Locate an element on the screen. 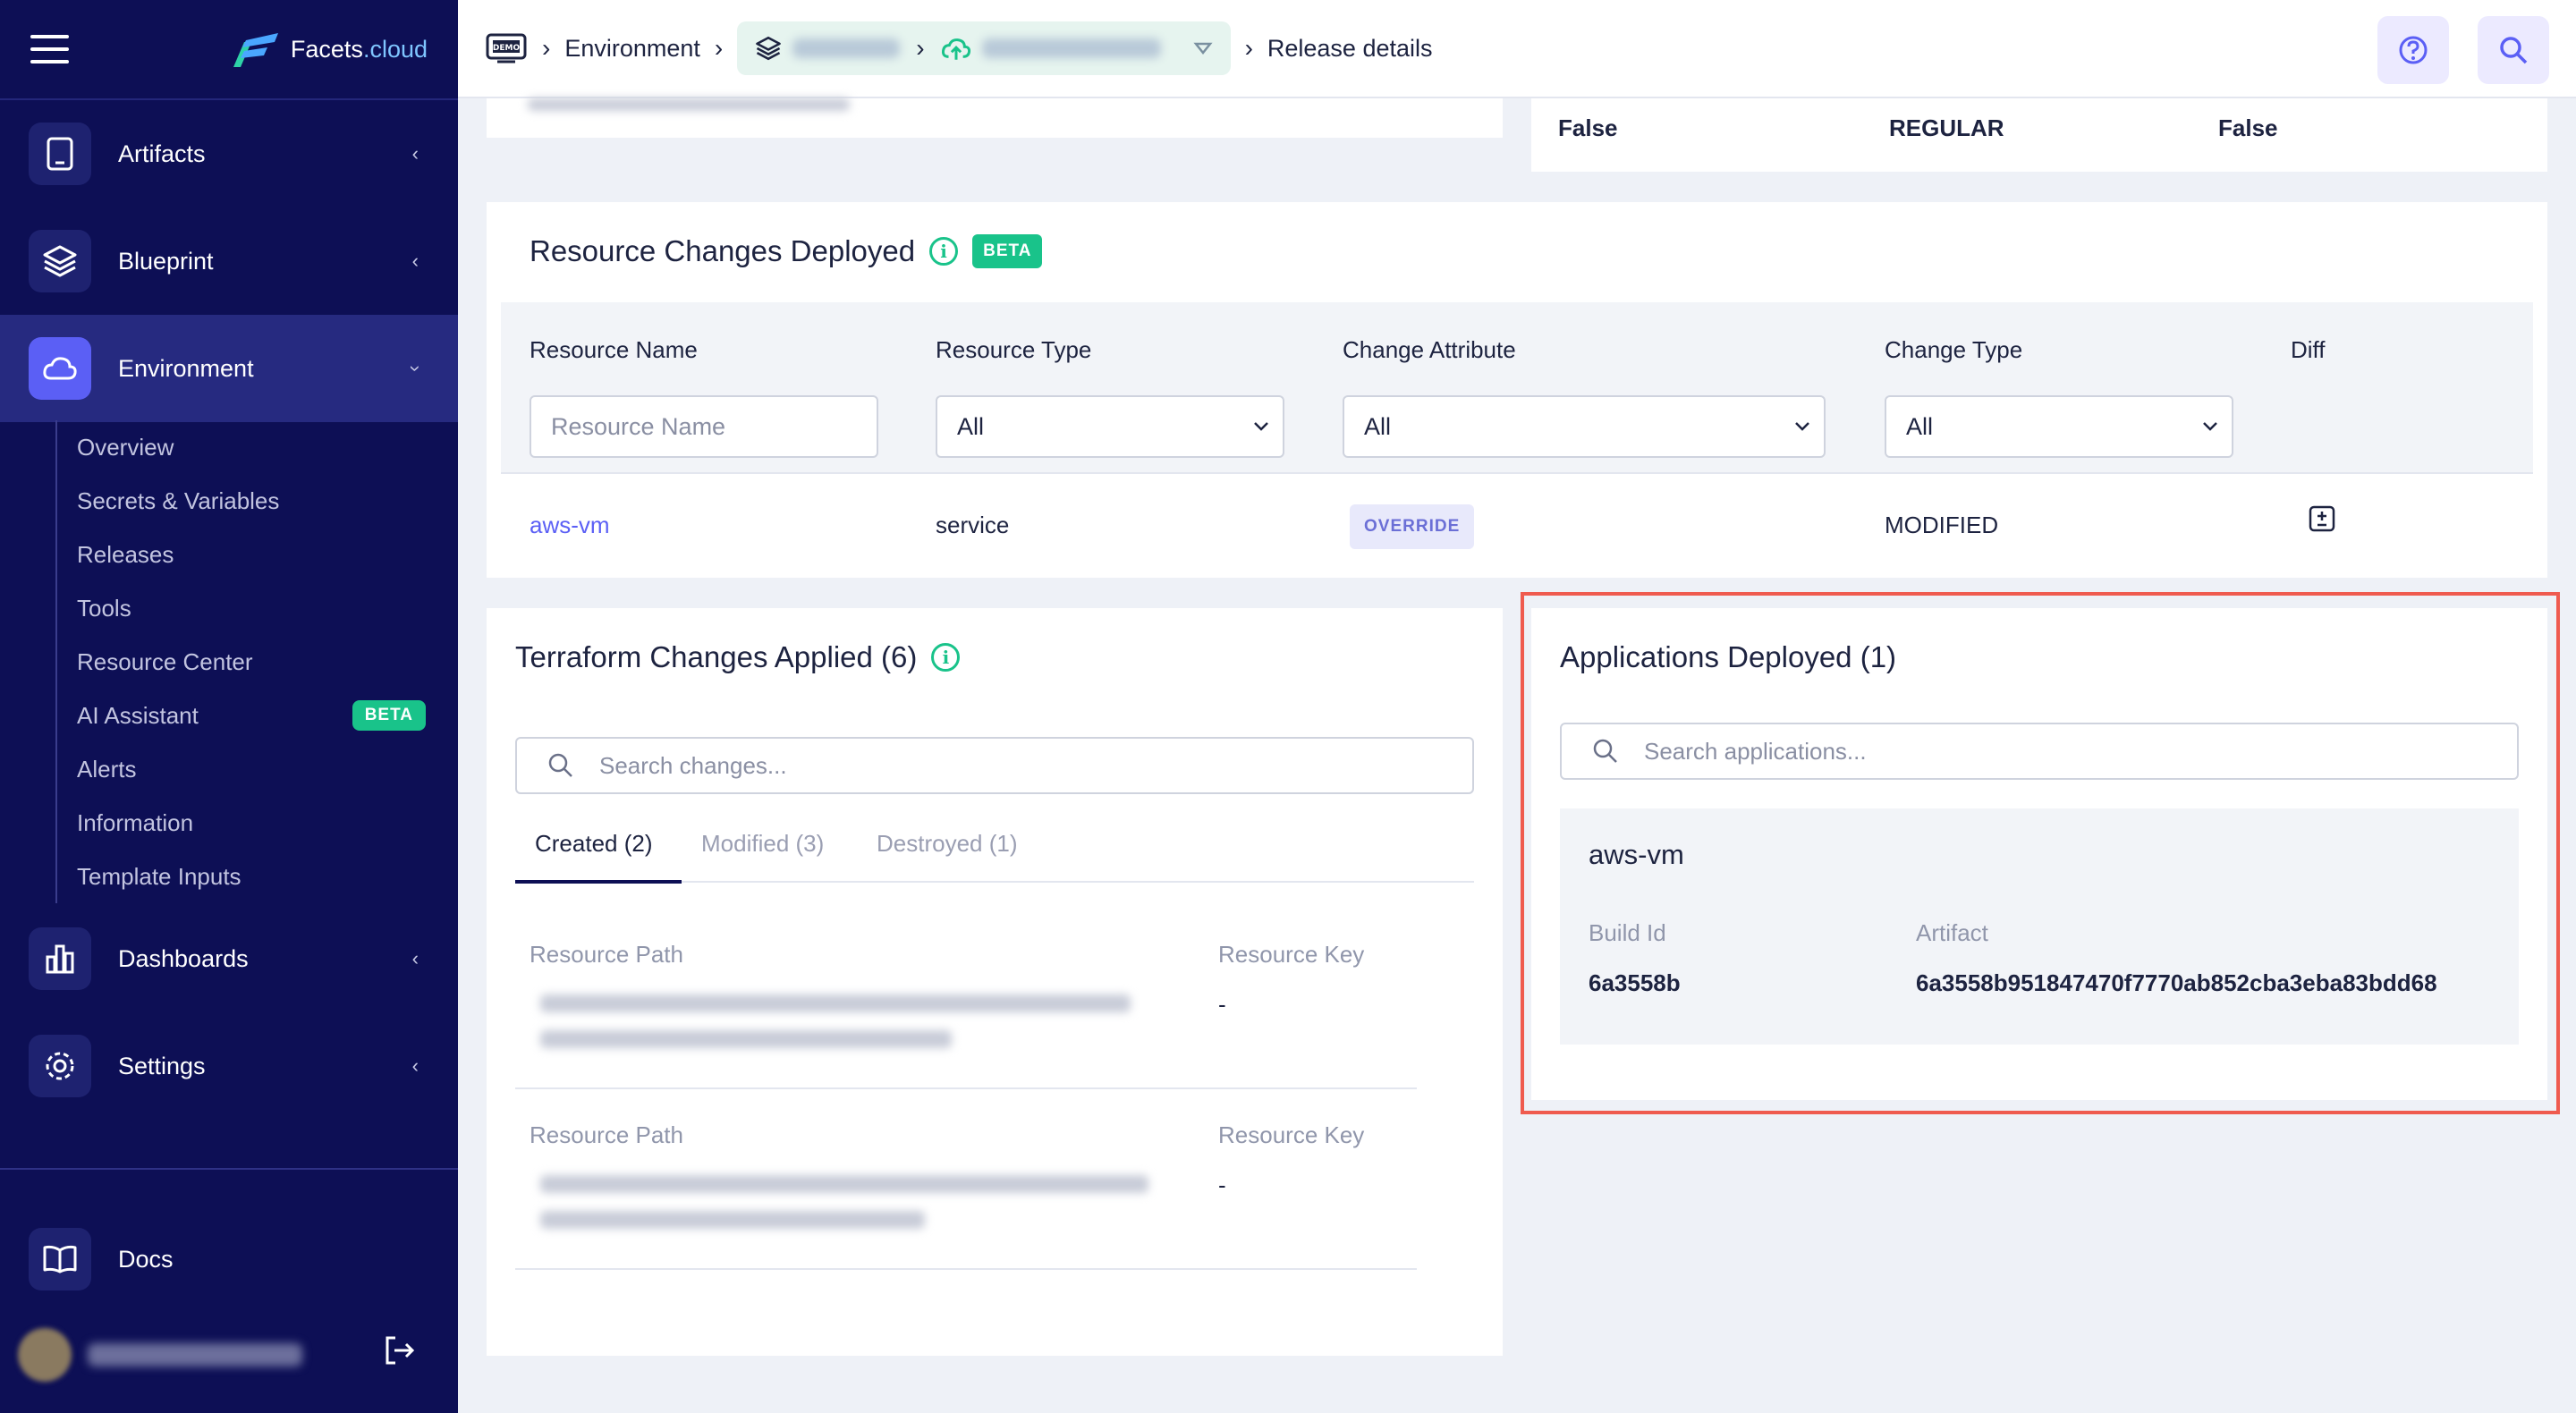 The height and width of the screenshot is (1413, 2576). value-false-1: False is located at coordinates (1588, 127).